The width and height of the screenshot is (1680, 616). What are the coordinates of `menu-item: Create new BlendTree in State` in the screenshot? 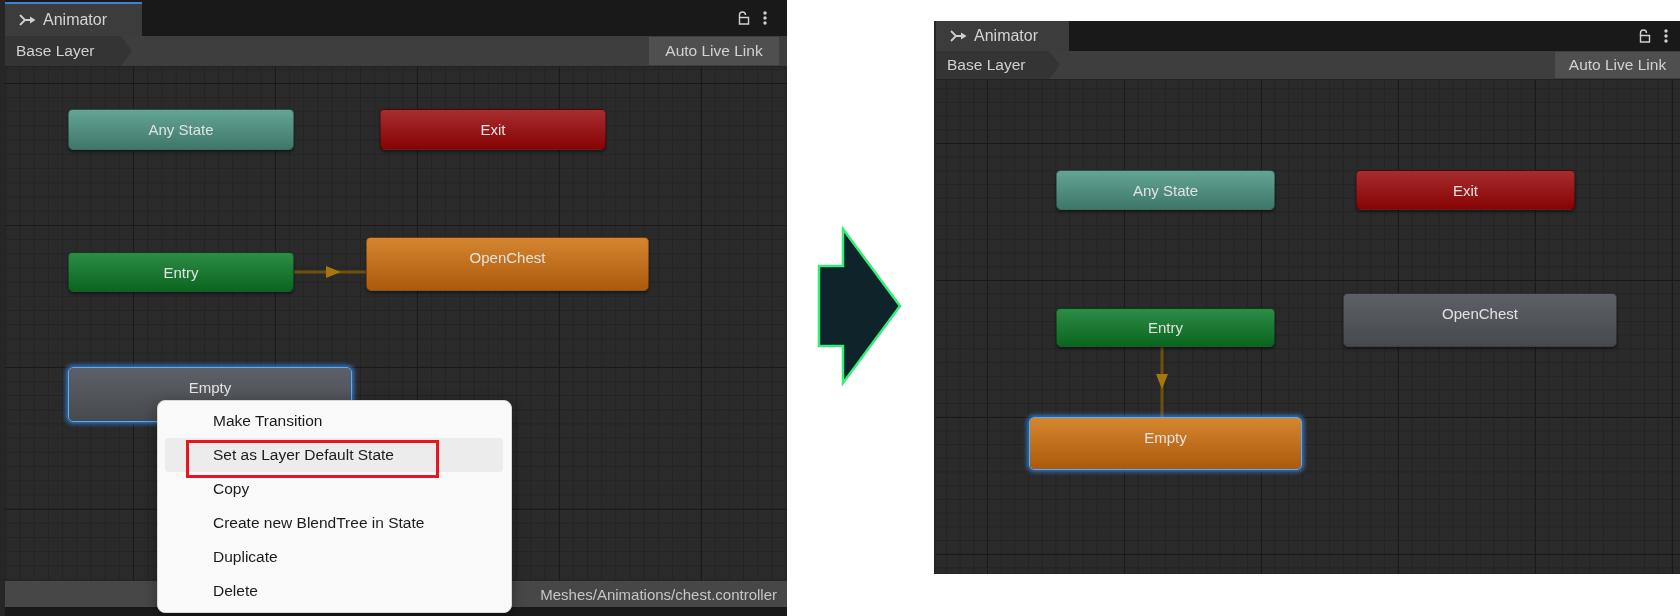 It's located at (334, 523).